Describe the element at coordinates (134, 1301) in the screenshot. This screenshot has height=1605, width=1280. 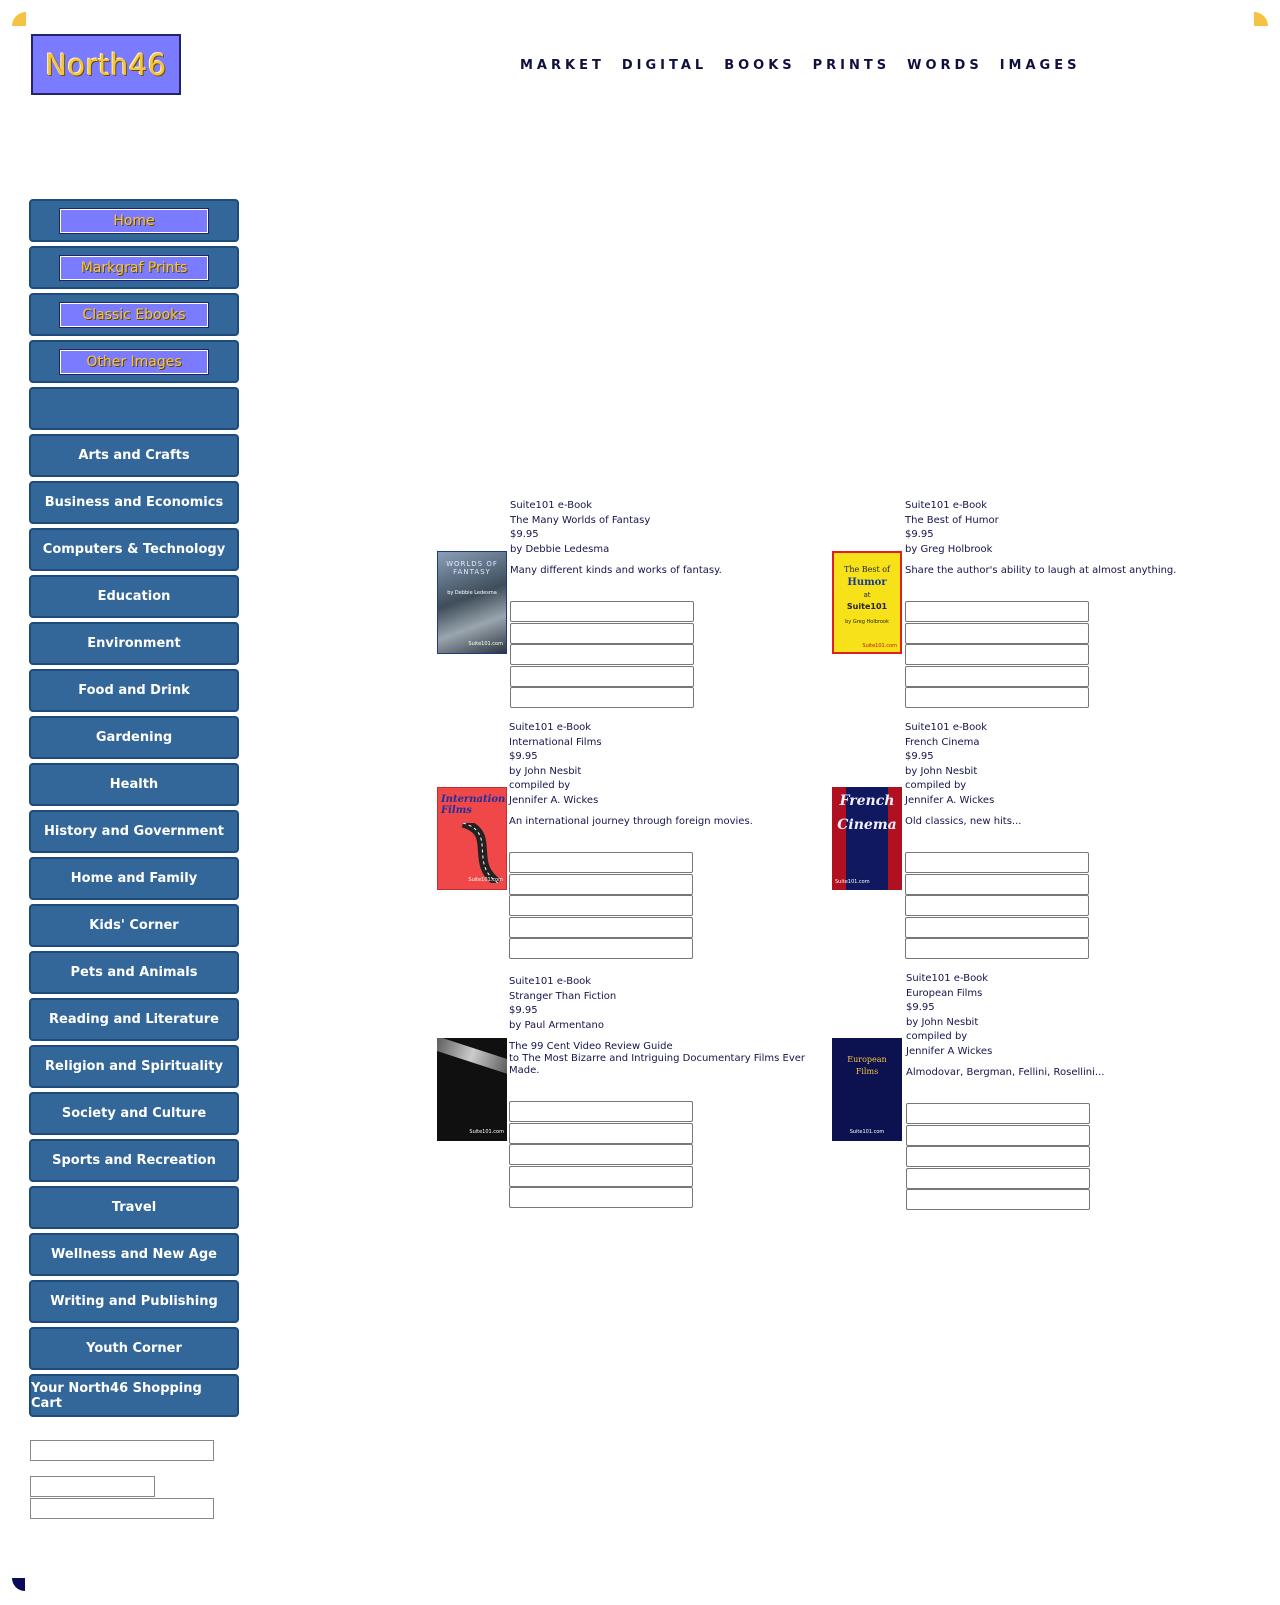
I see `sidebar-item-writing-publishing: Writing and Publishing` at that location.